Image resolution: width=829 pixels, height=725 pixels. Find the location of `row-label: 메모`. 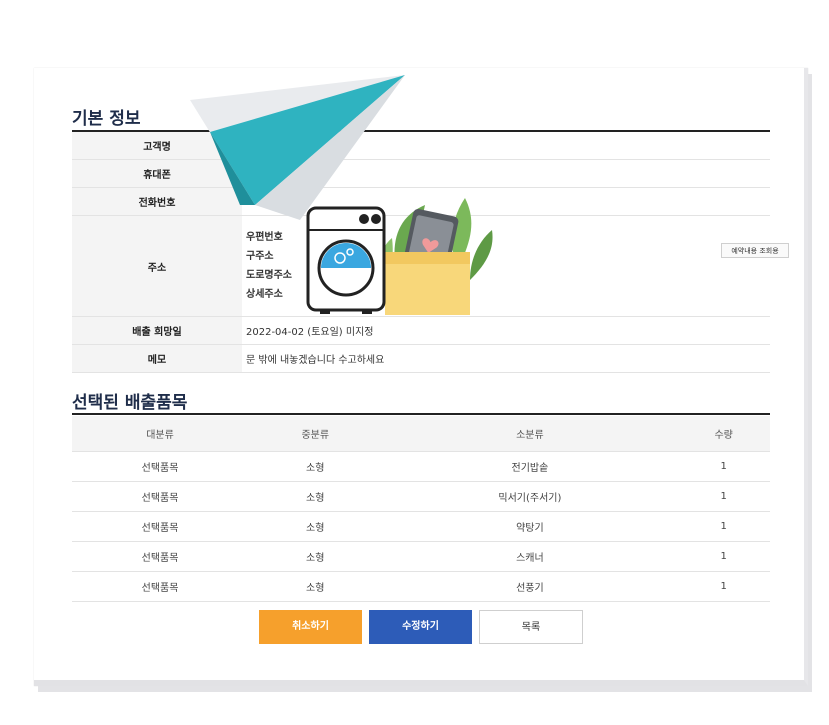

row-label: 메모 is located at coordinates (157, 358).